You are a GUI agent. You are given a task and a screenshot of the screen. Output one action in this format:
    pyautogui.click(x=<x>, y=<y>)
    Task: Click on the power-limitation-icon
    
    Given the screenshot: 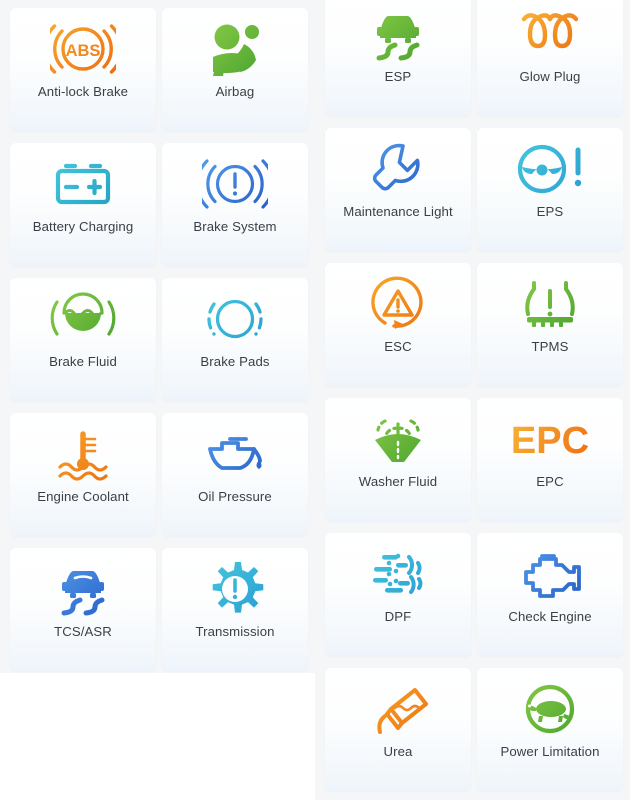 What is the action you would take?
    pyautogui.click(x=550, y=706)
    